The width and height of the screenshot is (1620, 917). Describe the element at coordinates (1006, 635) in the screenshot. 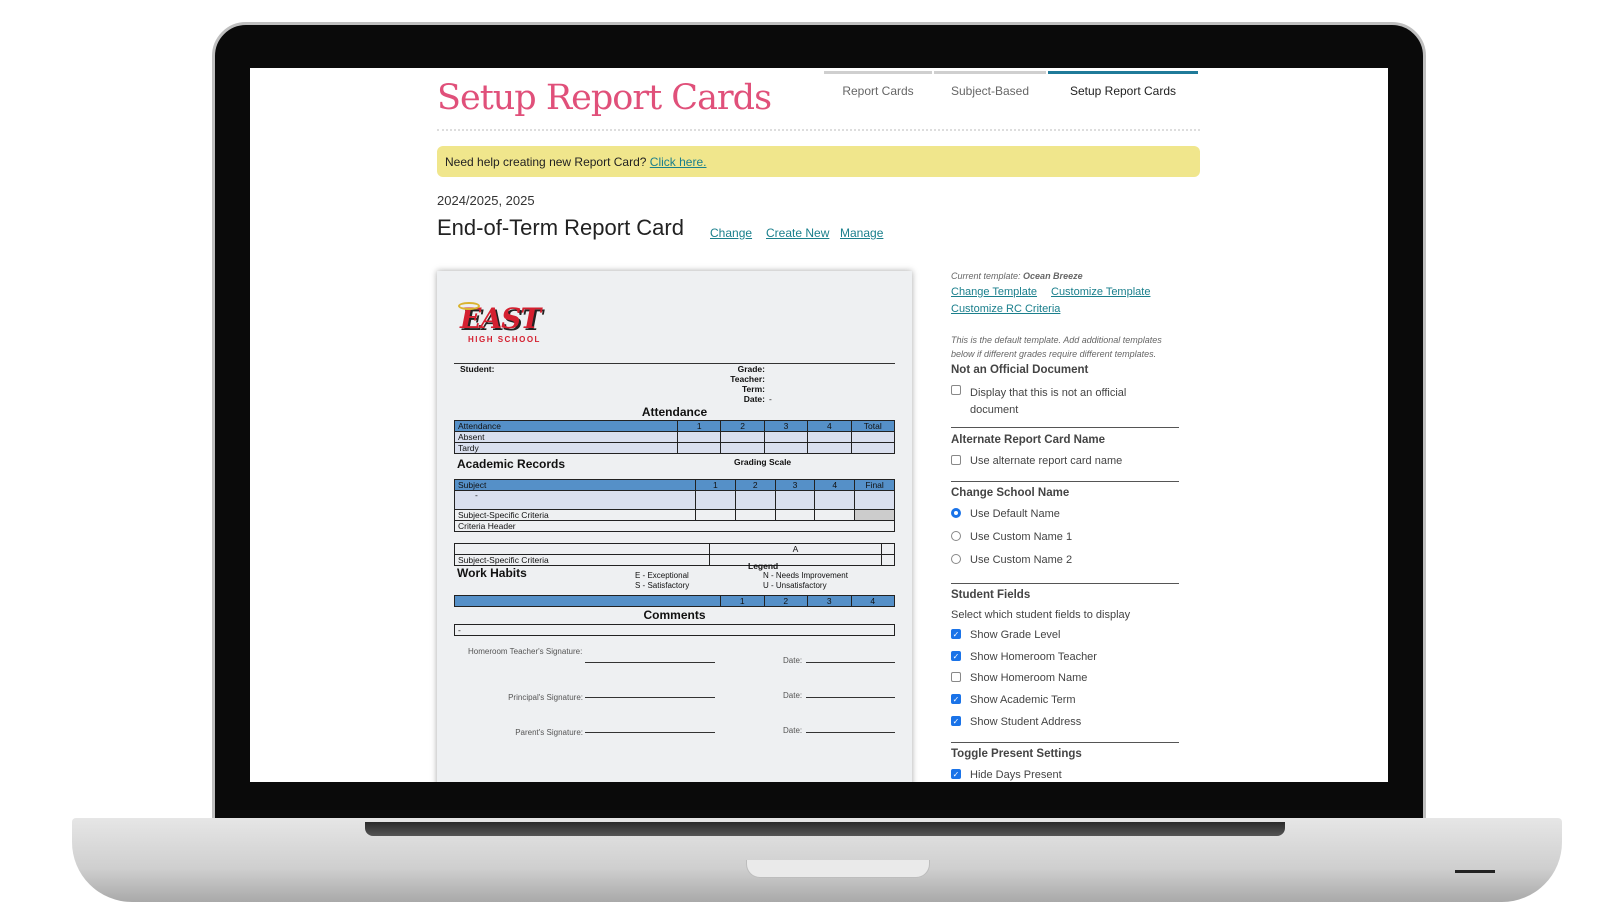

I see `show-grade-level-checkbox: ✓ Show Grade Level` at that location.